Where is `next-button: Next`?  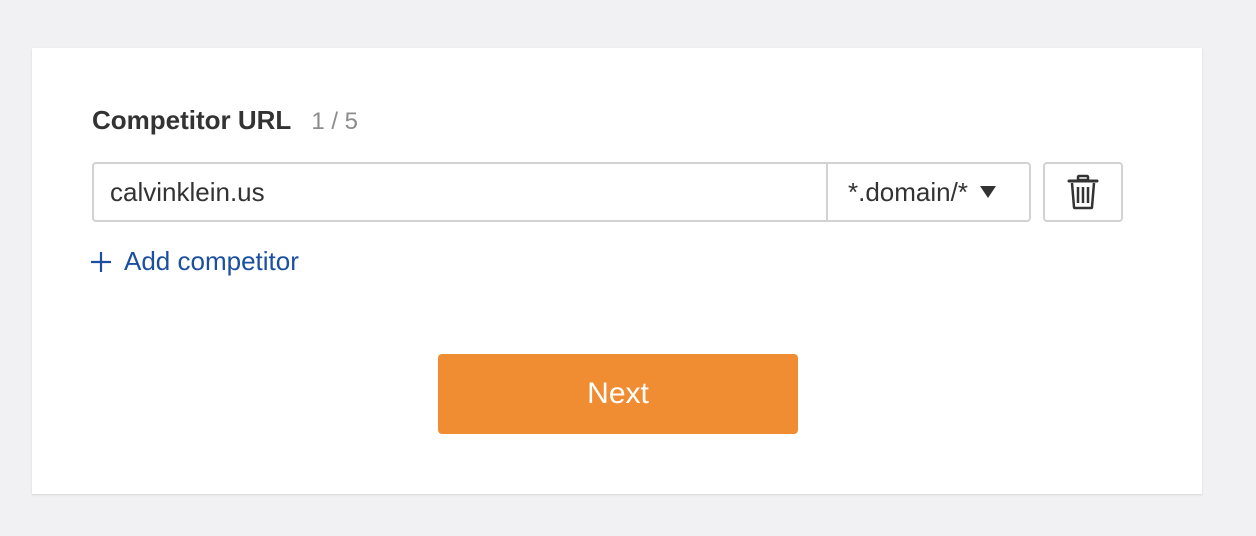 next-button: Next is located at coordinates (618, 394).